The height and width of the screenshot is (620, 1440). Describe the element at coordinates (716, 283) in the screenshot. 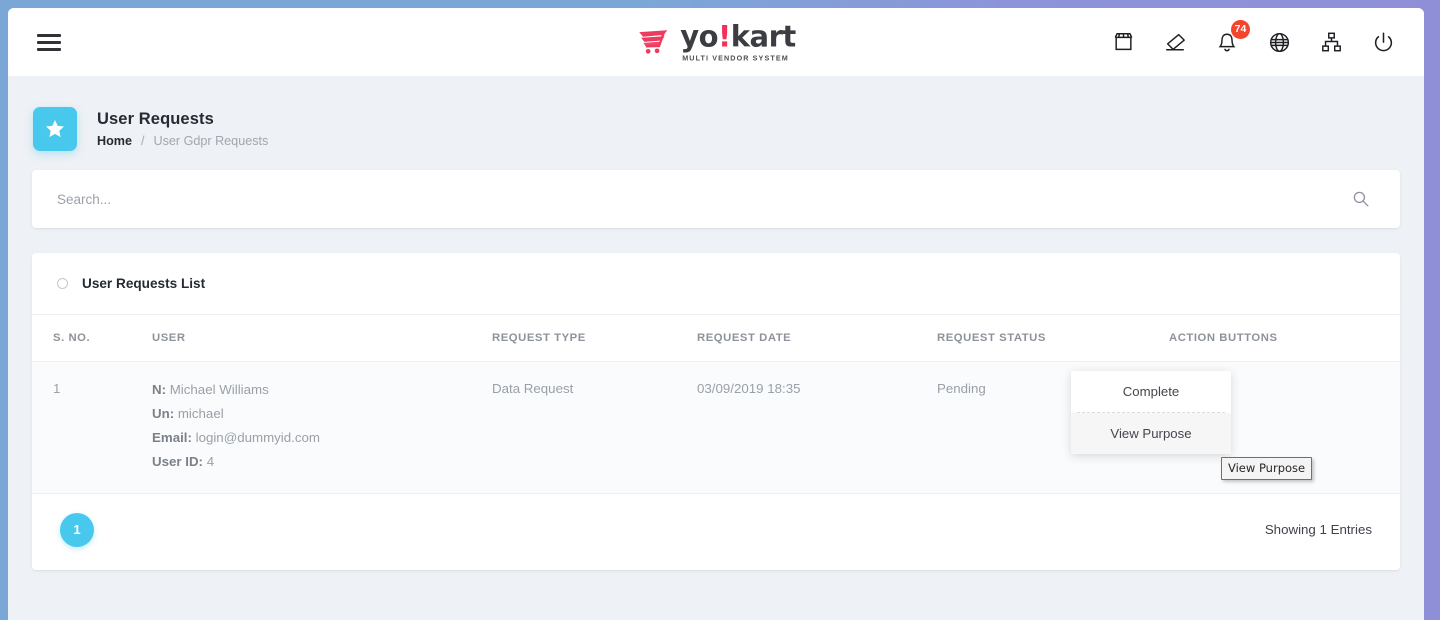

I see `list-header: User Requests List` at that location.